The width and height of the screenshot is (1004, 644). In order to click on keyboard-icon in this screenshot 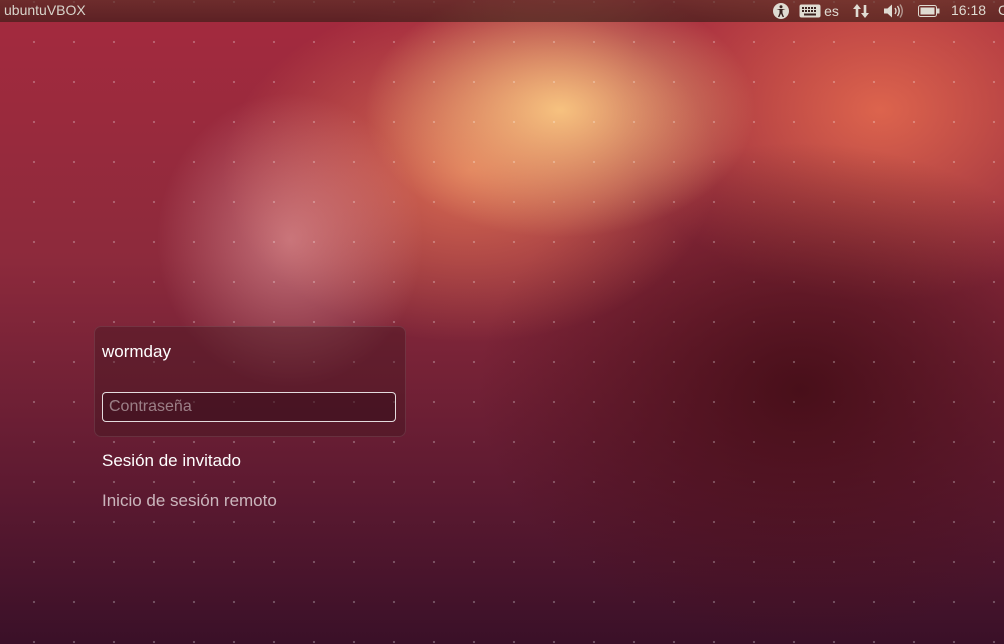, I will do `click(810, 11)`.